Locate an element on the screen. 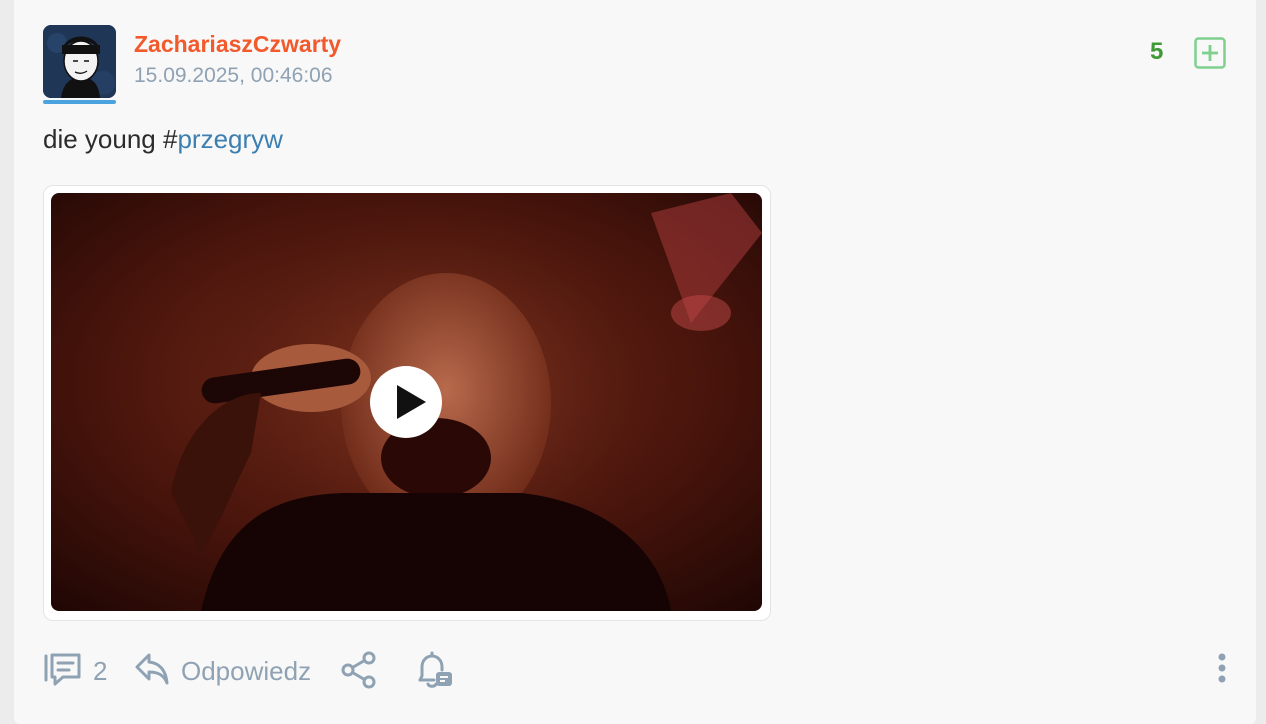  reply-icon is located at coordinates (152, 669).